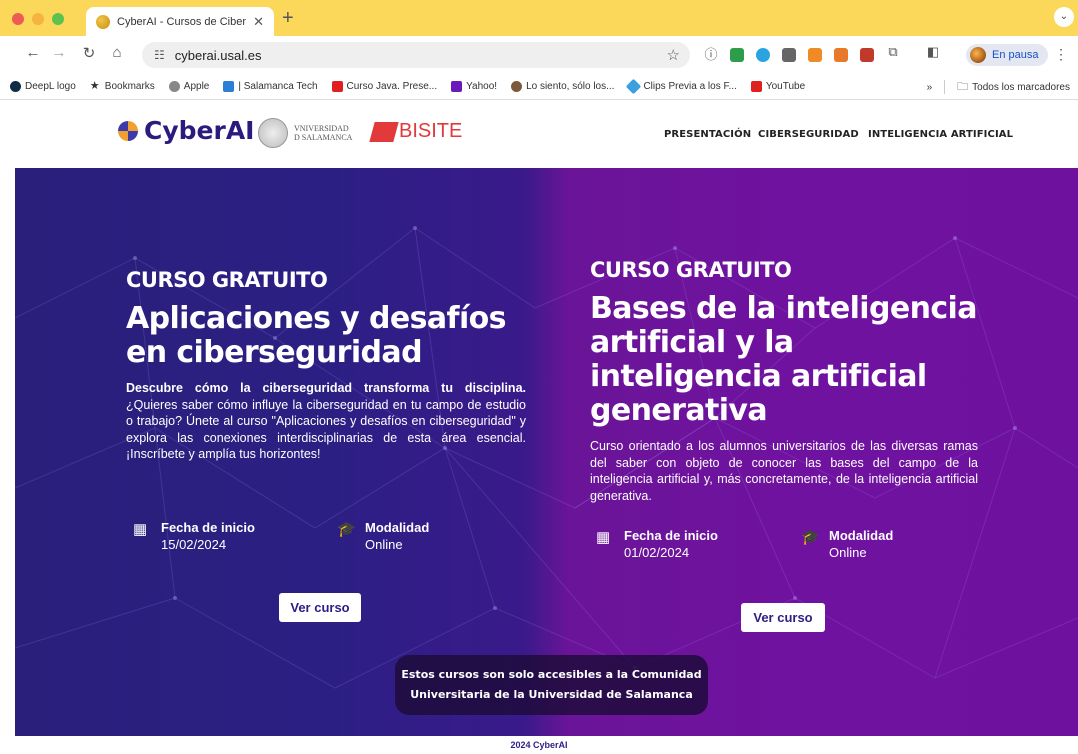 The width and height of the screenshot is (1078, 754). I want to click on brand-name: CyberAI, so click(199, 130).